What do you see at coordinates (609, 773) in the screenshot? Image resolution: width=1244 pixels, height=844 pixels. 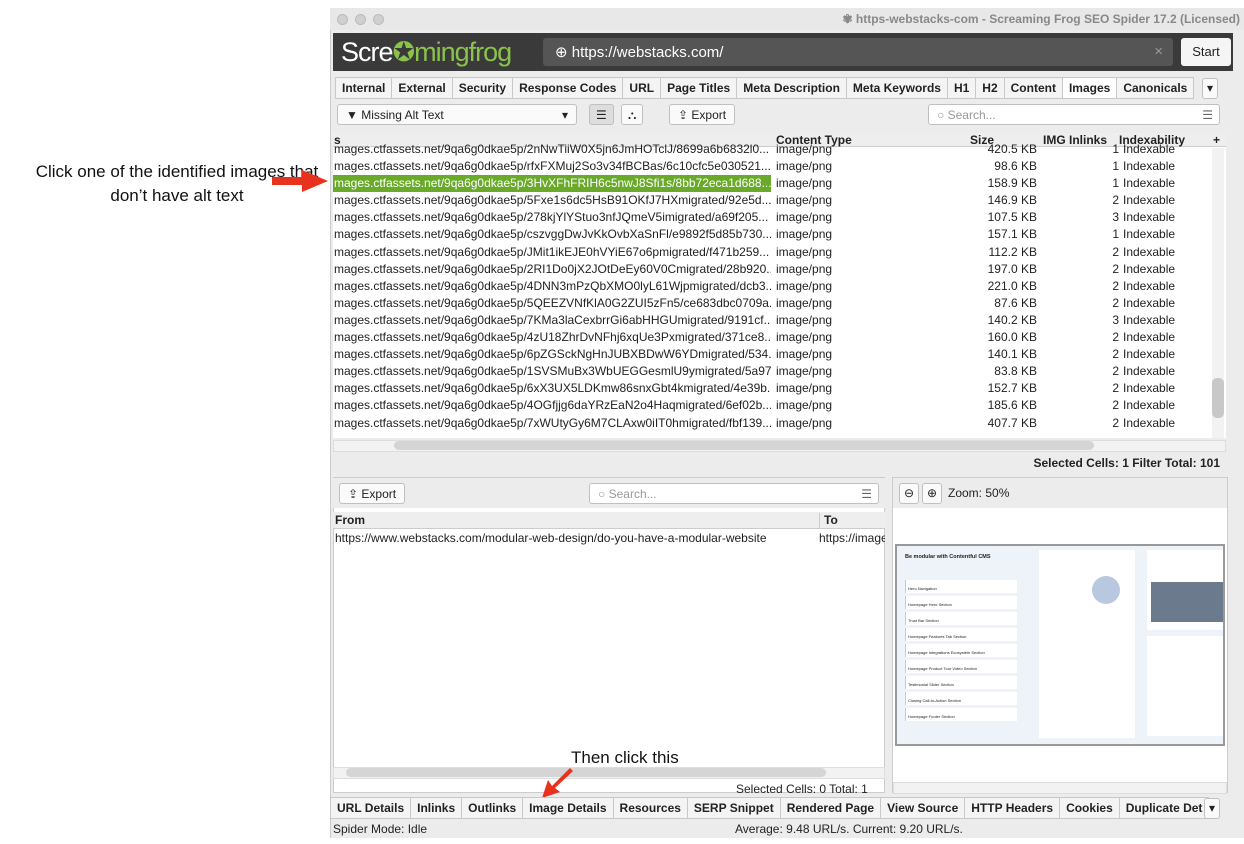 I see `details-hscroll` at bounding box center [609, 773].